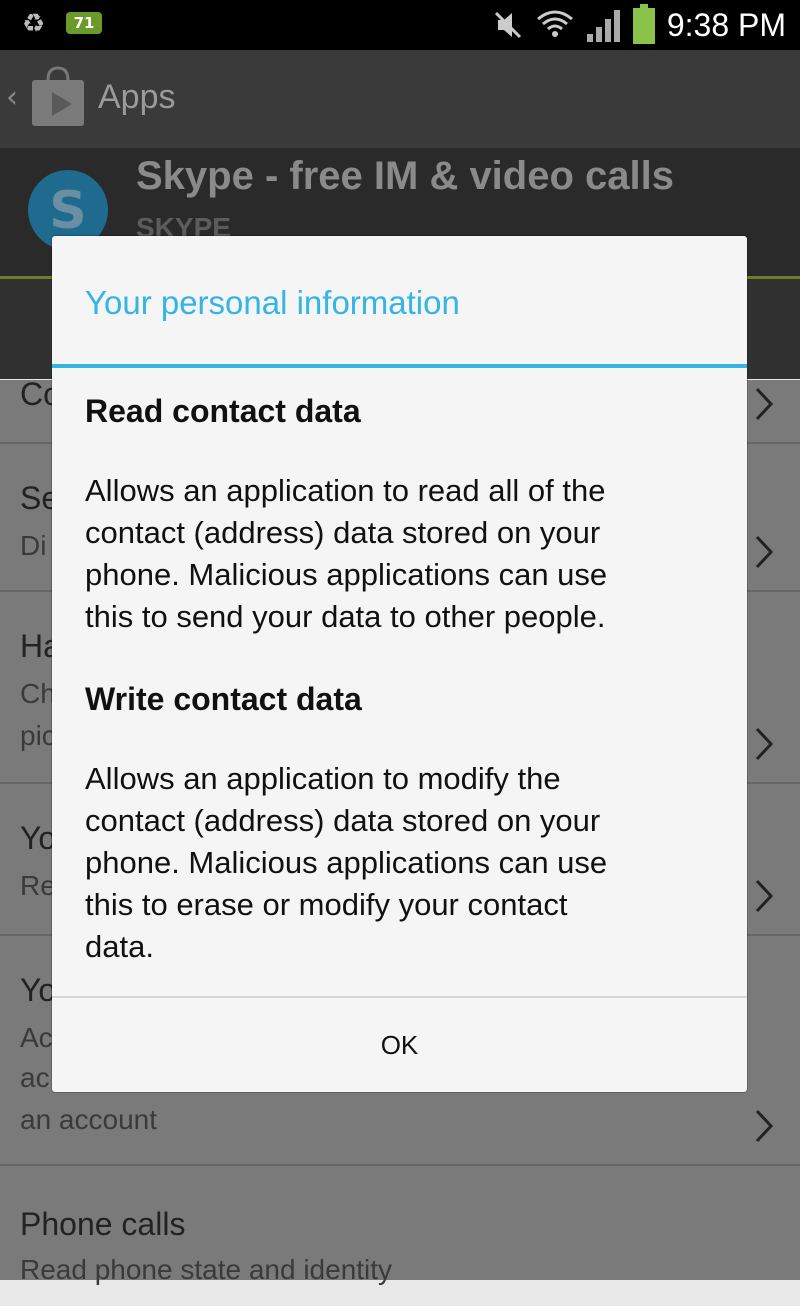 Image resolution: width=800 pixels, height=1306 pixels. Describe the element at coordinates (555, 23) in the screenshot. I see `wifi-icon` at that location.